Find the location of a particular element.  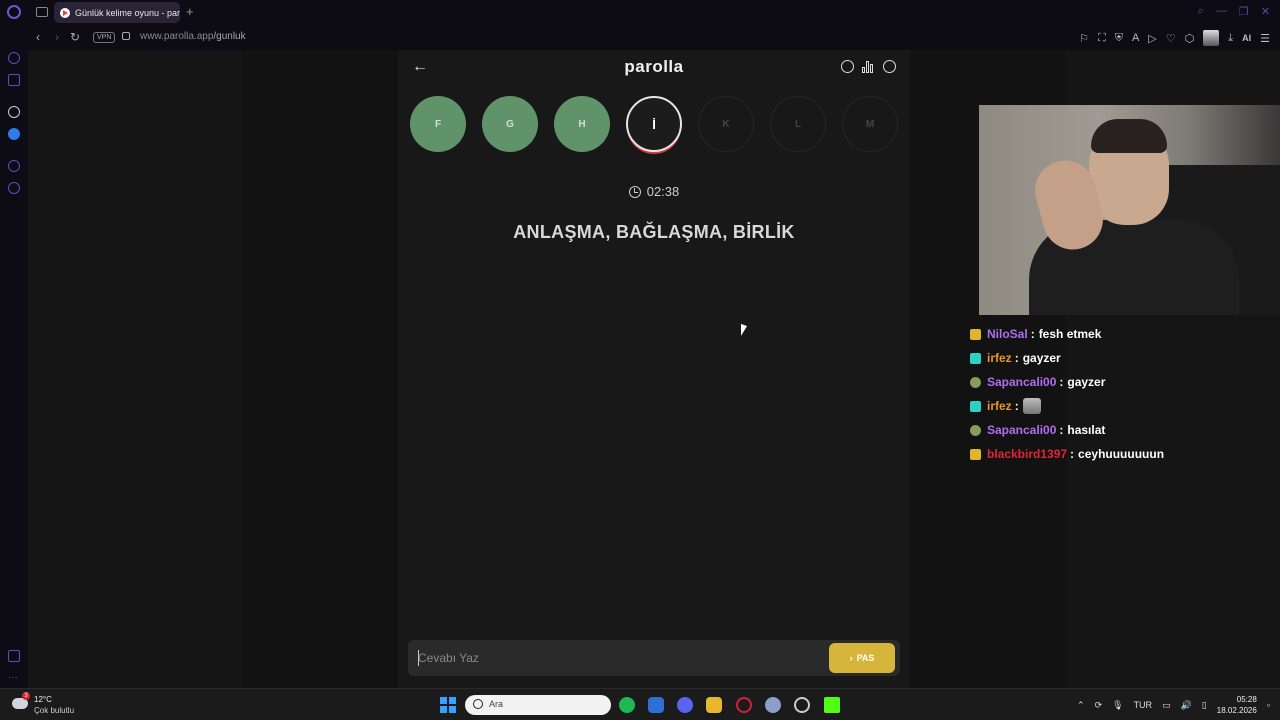

pass-button: › PAS is located at coordinates (862, 658).